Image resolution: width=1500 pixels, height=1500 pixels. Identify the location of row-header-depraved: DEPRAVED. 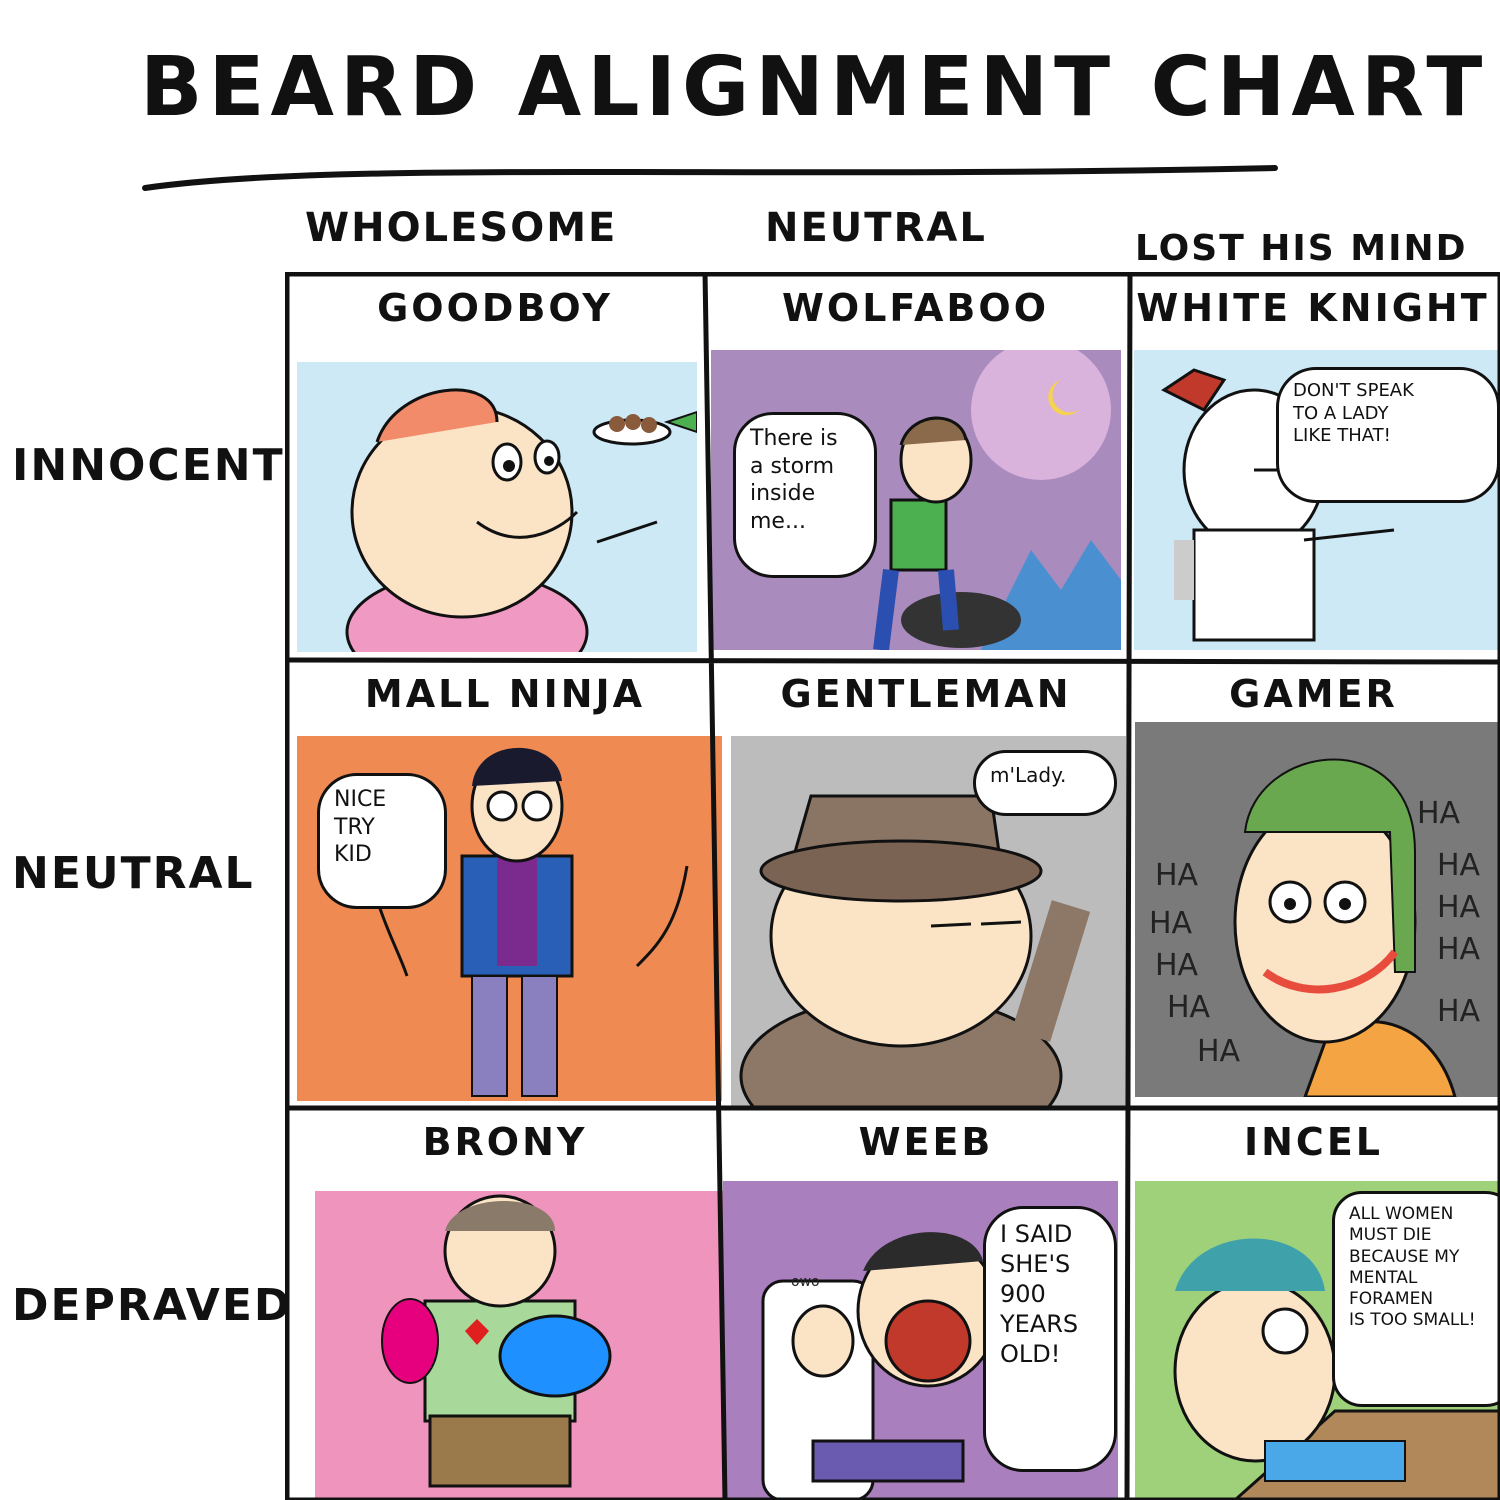
(152, 1305).